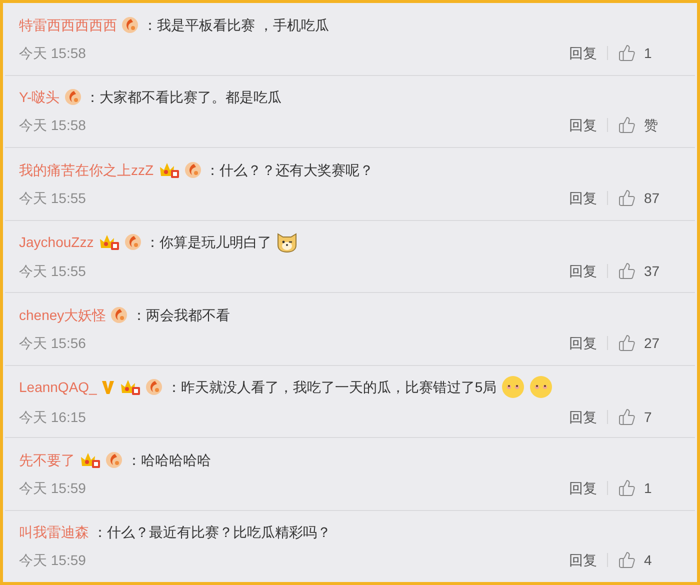 This screenshot has height=585, width=700. Describe the element at coordinates (52, 418) in the screenshot. I see `timestamp: 今天 16:15` at that location.